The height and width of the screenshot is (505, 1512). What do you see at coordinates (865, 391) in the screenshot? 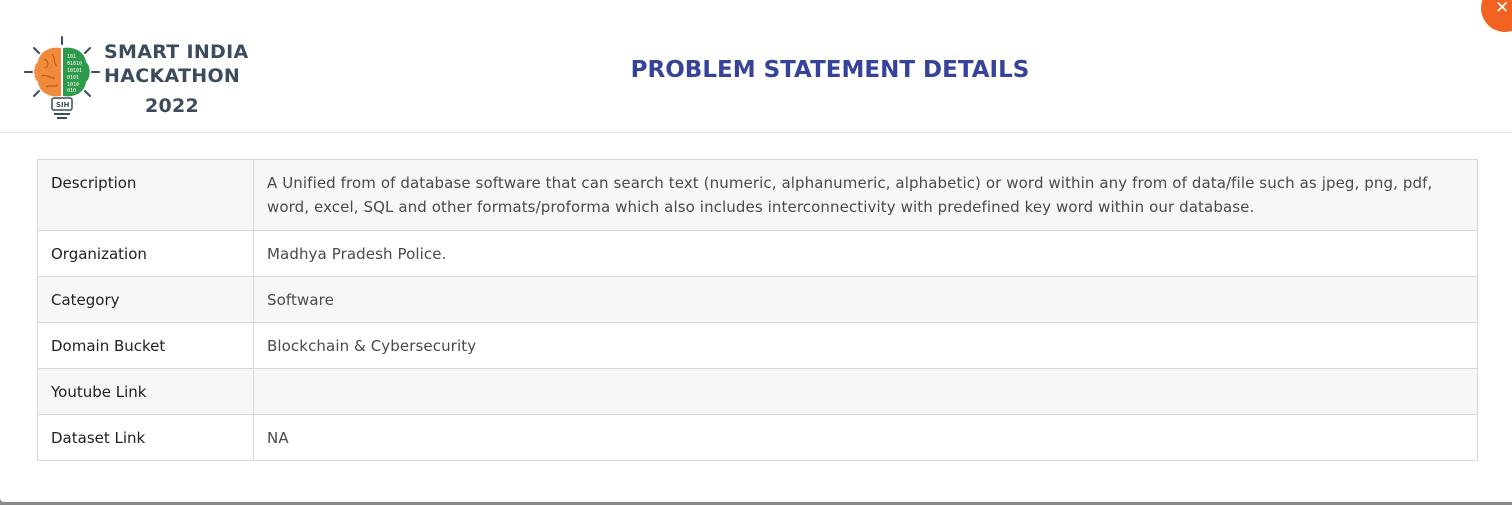
I see `row-value` at bounding box center [865, 391].